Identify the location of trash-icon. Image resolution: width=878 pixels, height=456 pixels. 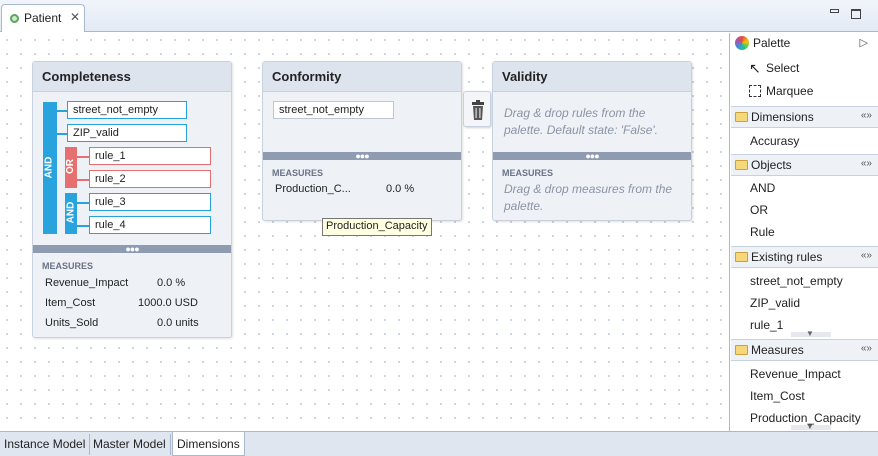
(478, 110).